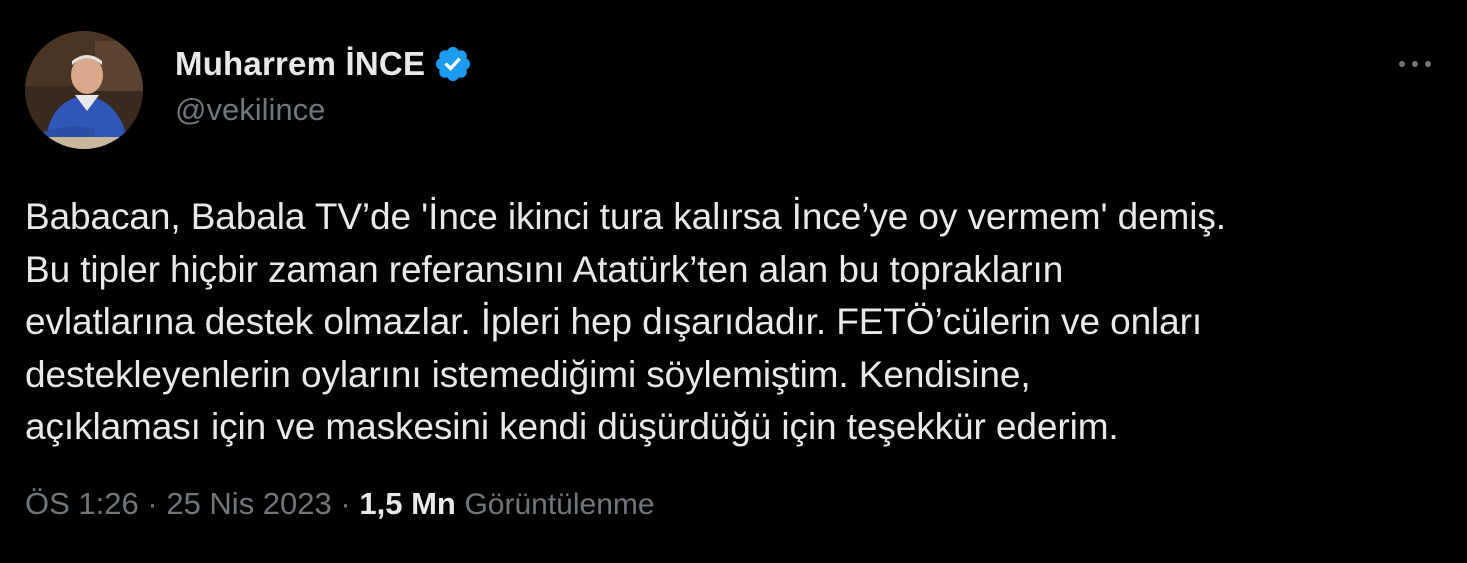 The height and width of the screenshot is (563, 1467). I want to click on views-count: 1,5 Mn, so click(407, 504).